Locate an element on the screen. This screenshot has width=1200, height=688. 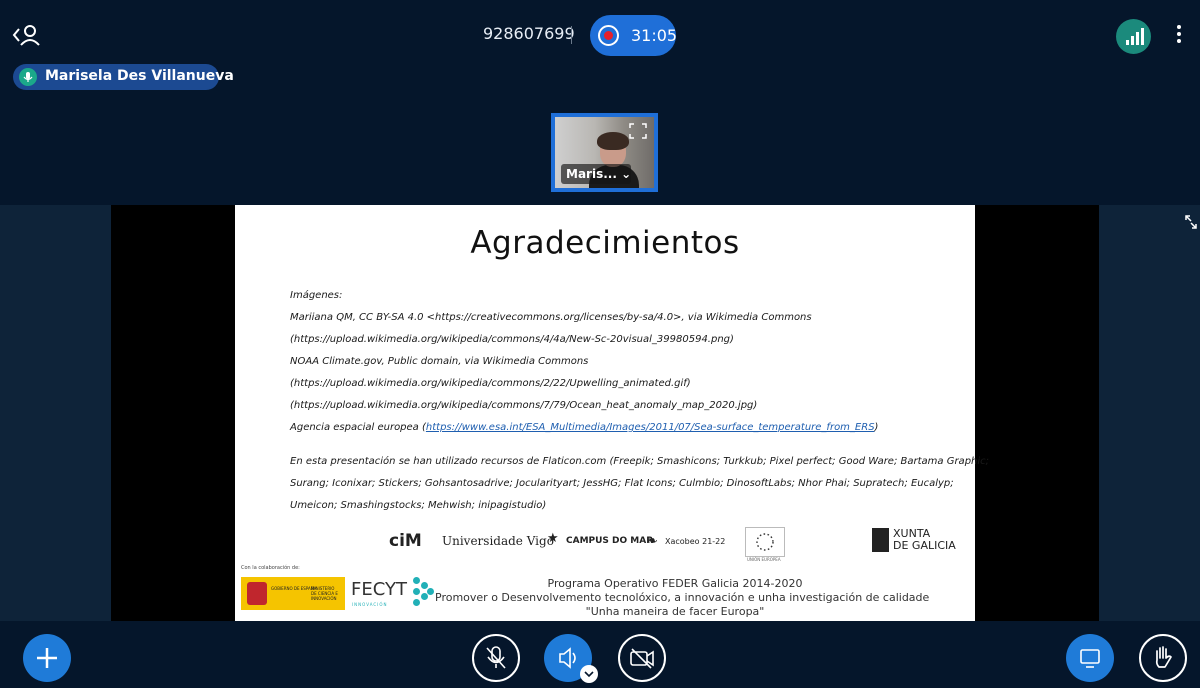
slide-text-line: Imágenes: is located at coordinates (316, 295).